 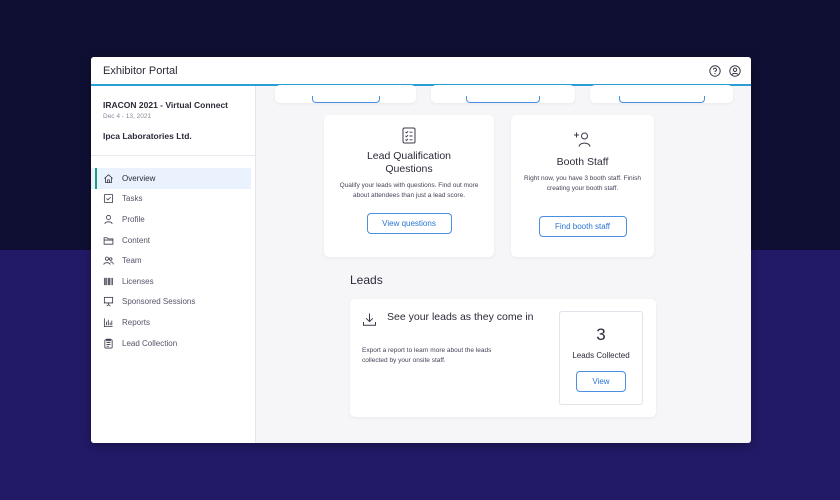 What do you see at coordinates (136, 322) in the screenshot?
I see `sidebar-item-label: Reports` at bounding box center [136, 322].